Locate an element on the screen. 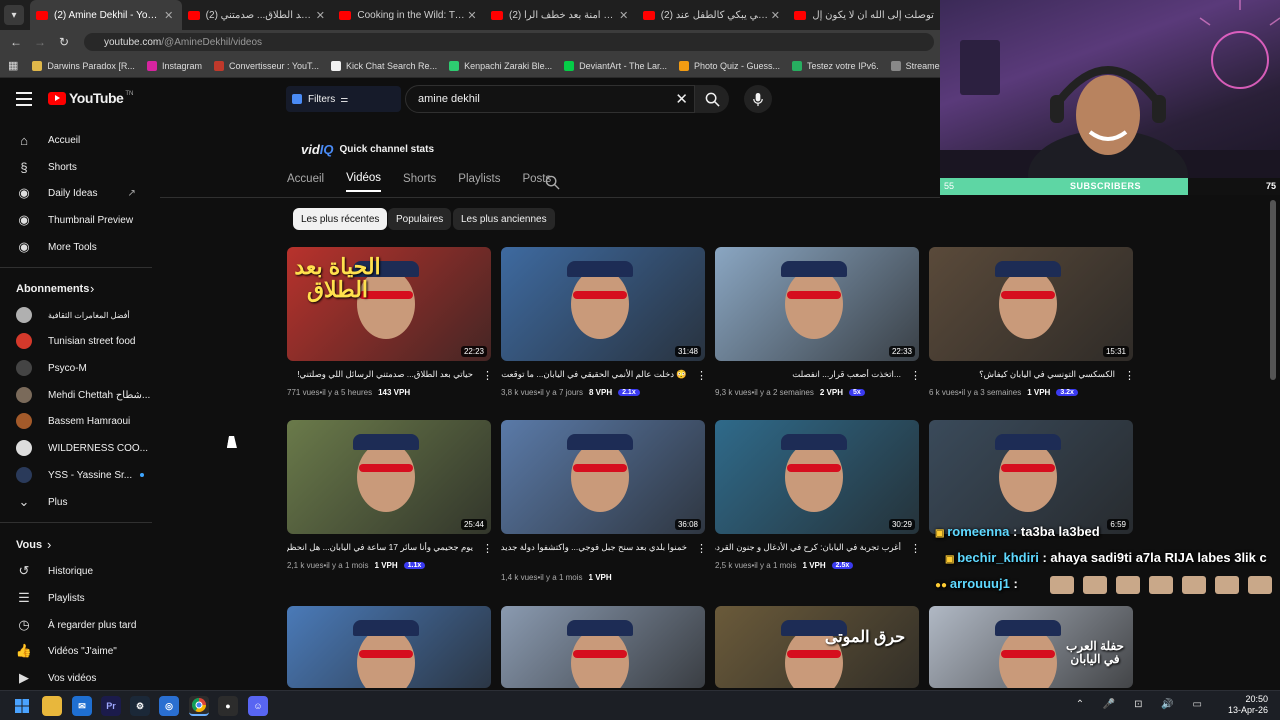  video-thumbnail: 36:08 is located at coordinates (603, 477).